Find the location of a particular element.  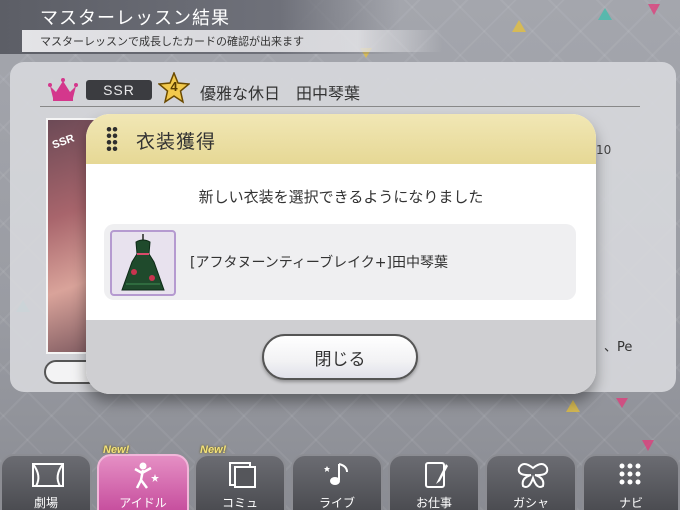

costume-name: [アフタヌーンティーブレイク+]田中琴葉 is located at coordinates (319, 263).